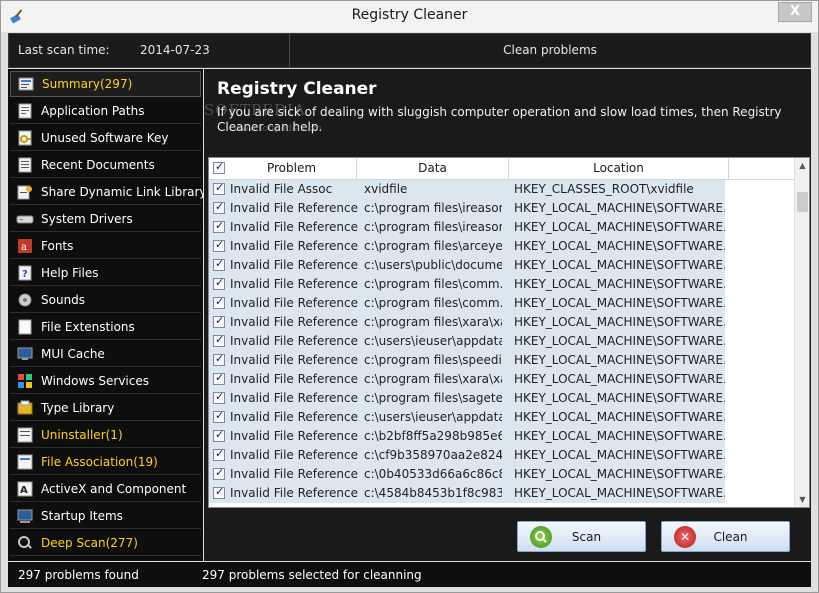  Describe the element at coordinates (89, 542) in the screenshot. I see `sidebar-item-label: Deep Scan(277)` at that location.